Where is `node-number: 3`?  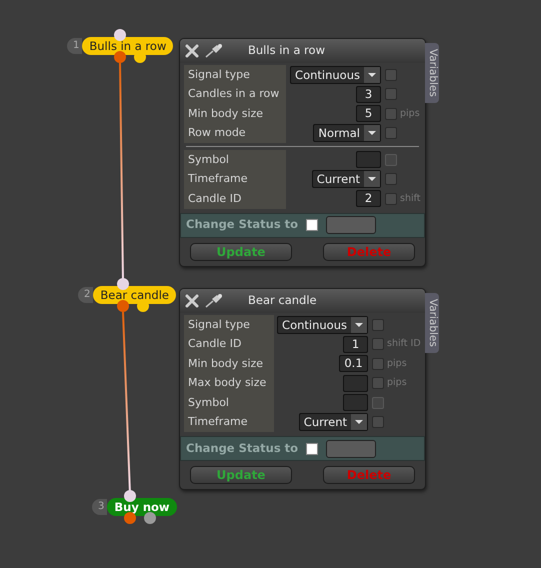
node-number: 3 is located at coordinates (100, 507).